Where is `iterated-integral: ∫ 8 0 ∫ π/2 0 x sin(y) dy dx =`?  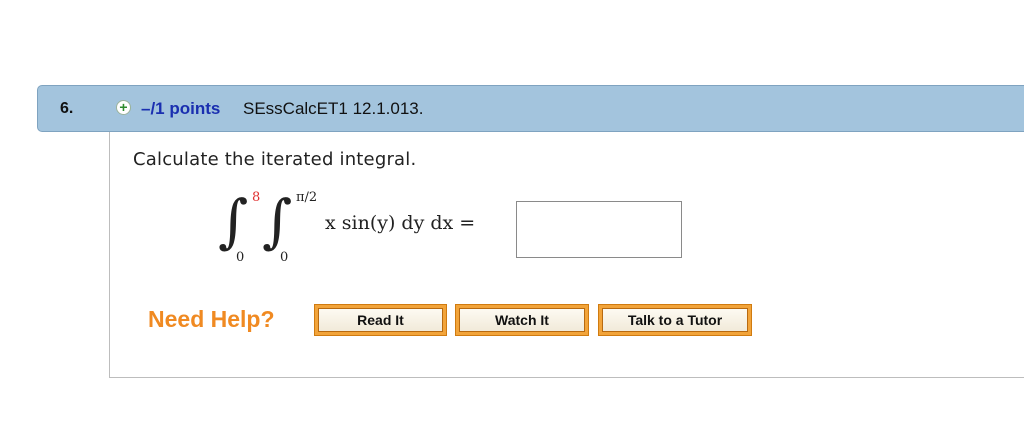
iterated-integral: ∫ 8 0 ∫ π/2 0 x sin(y) dy dx = is located at coordinates (368, 228).